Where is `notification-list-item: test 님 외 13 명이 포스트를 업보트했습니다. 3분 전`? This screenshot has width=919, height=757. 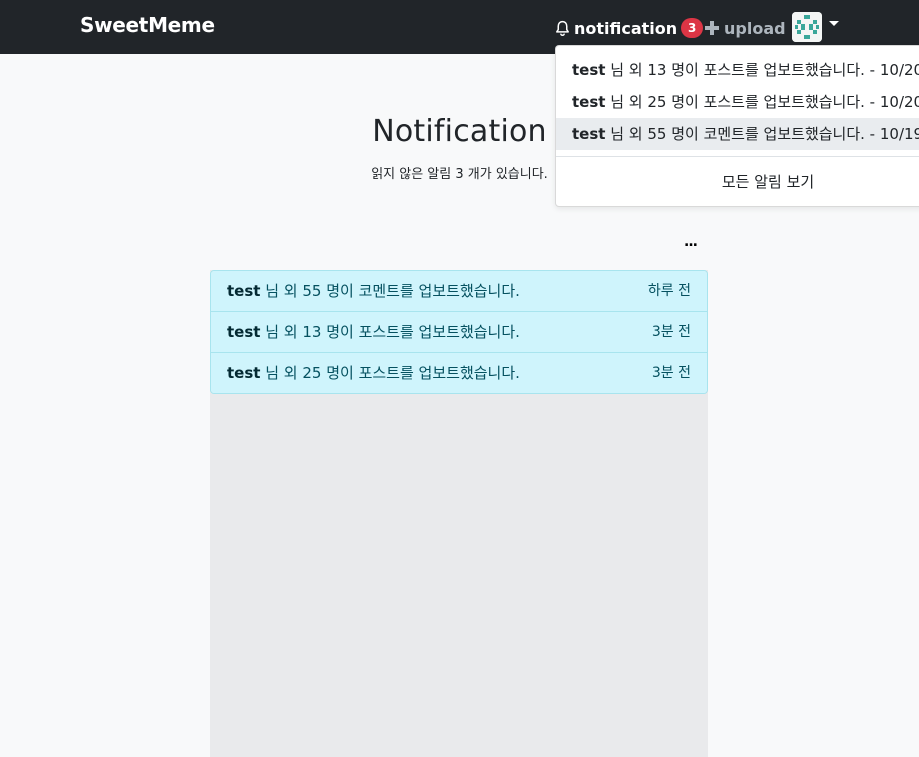 notification-list-item: test 님 외 13 명이 포스트를 업보트했습니다. 3분 전 is located at coordinates (459, 332).